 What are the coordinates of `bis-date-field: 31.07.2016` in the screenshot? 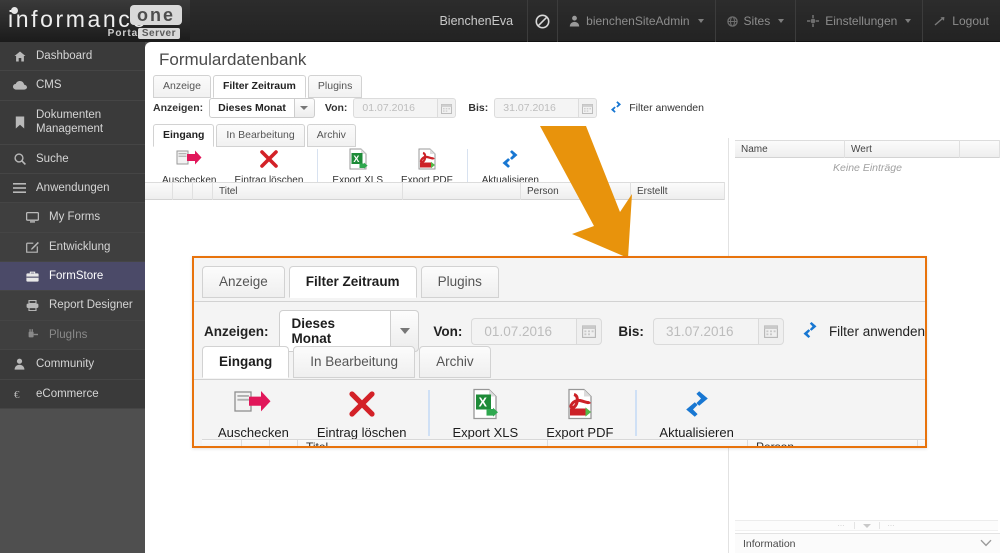 It's located at (546, 108).